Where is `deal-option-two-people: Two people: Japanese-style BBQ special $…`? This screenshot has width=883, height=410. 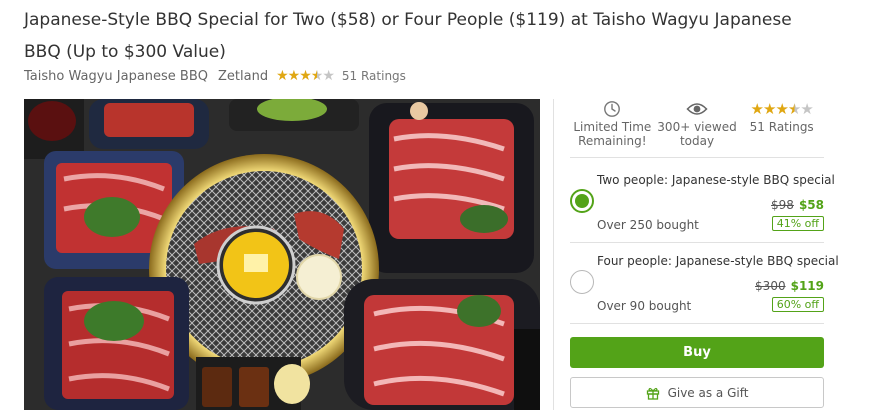
deal-option-two-people: Two people: Japanese-style BBQ special $… is located at coordinates (702, 202).